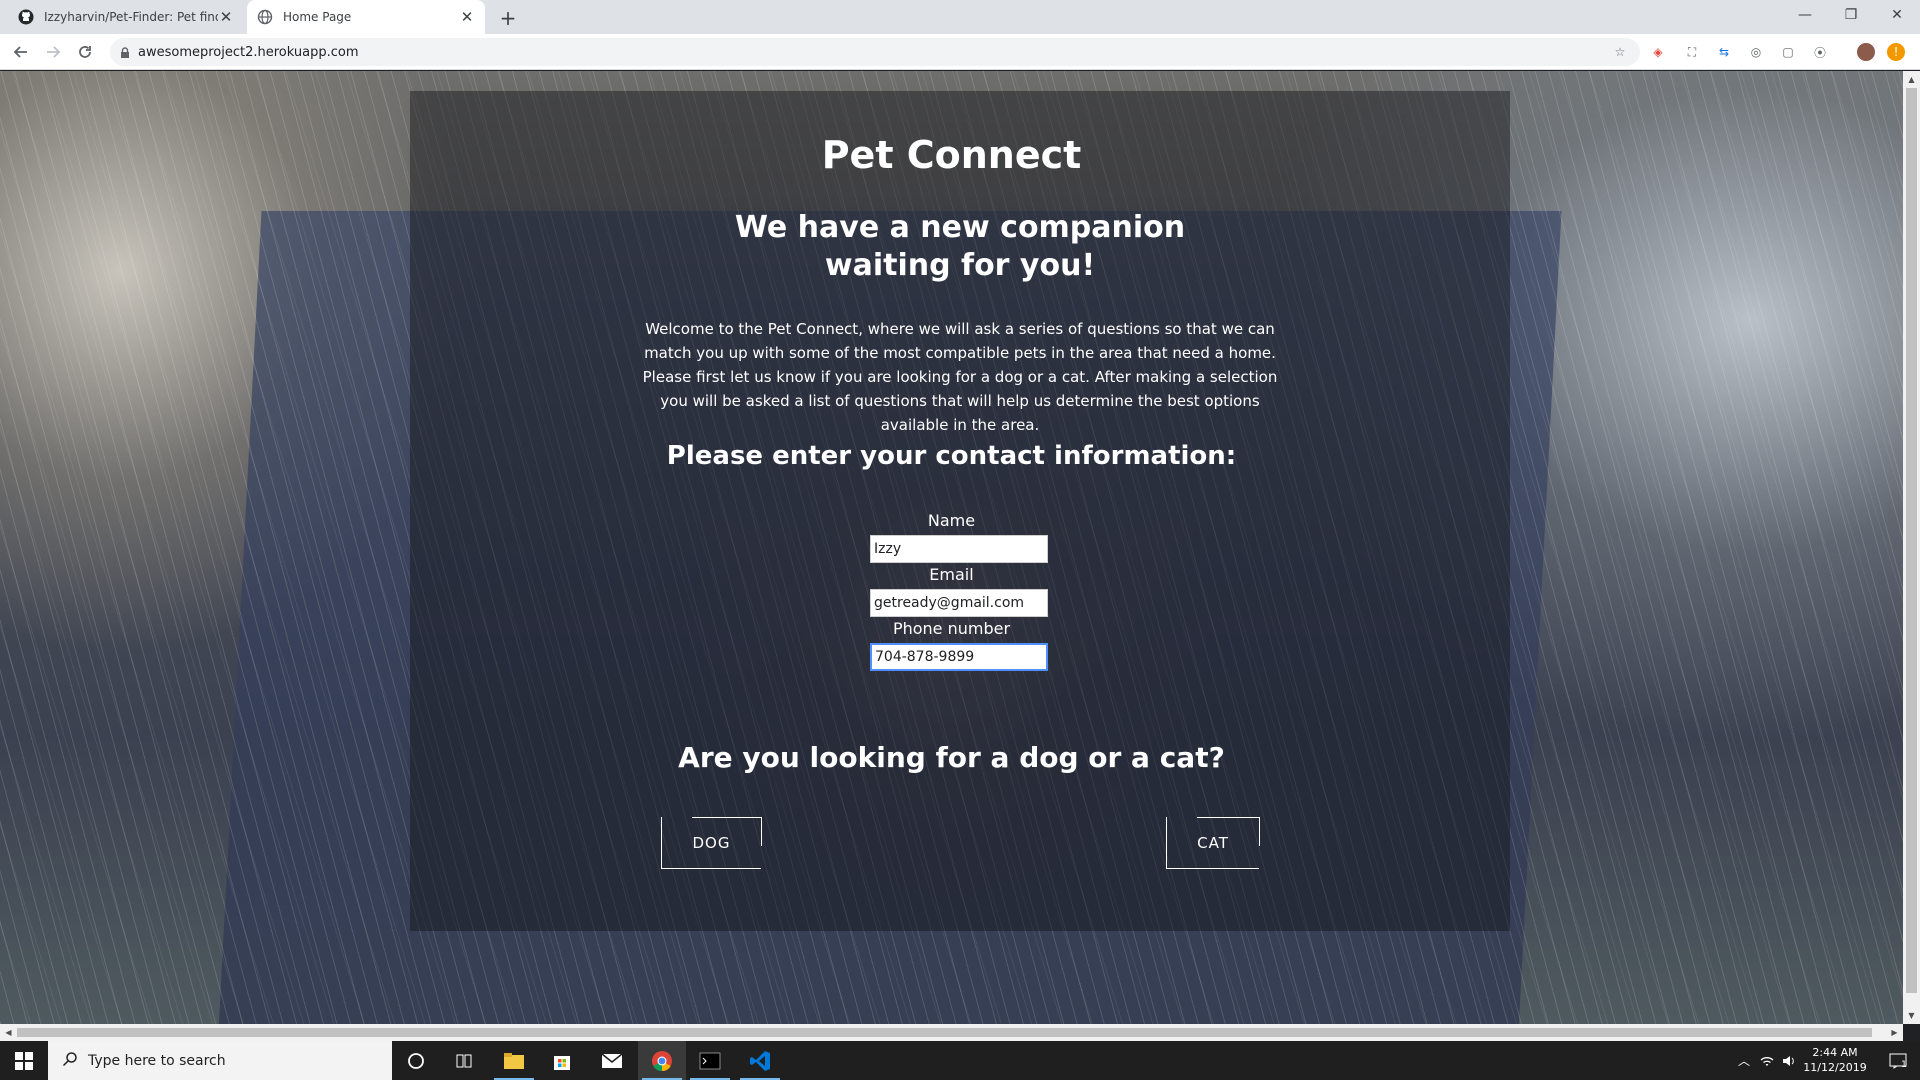 Image resolution: width=1920 pixels, height=1080 pixels. I want to click on vertical-scrollbar: ▲ ▼, so click(1911, 547).